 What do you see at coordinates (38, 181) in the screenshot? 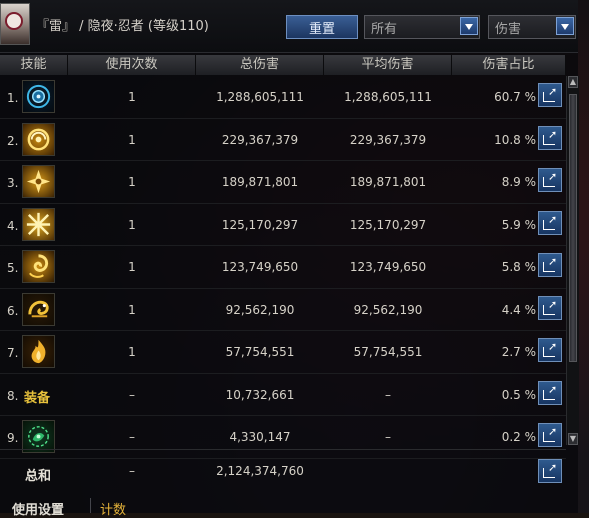
I see `golden-shuriken-skill-icon` at bounding box center [38, 181].